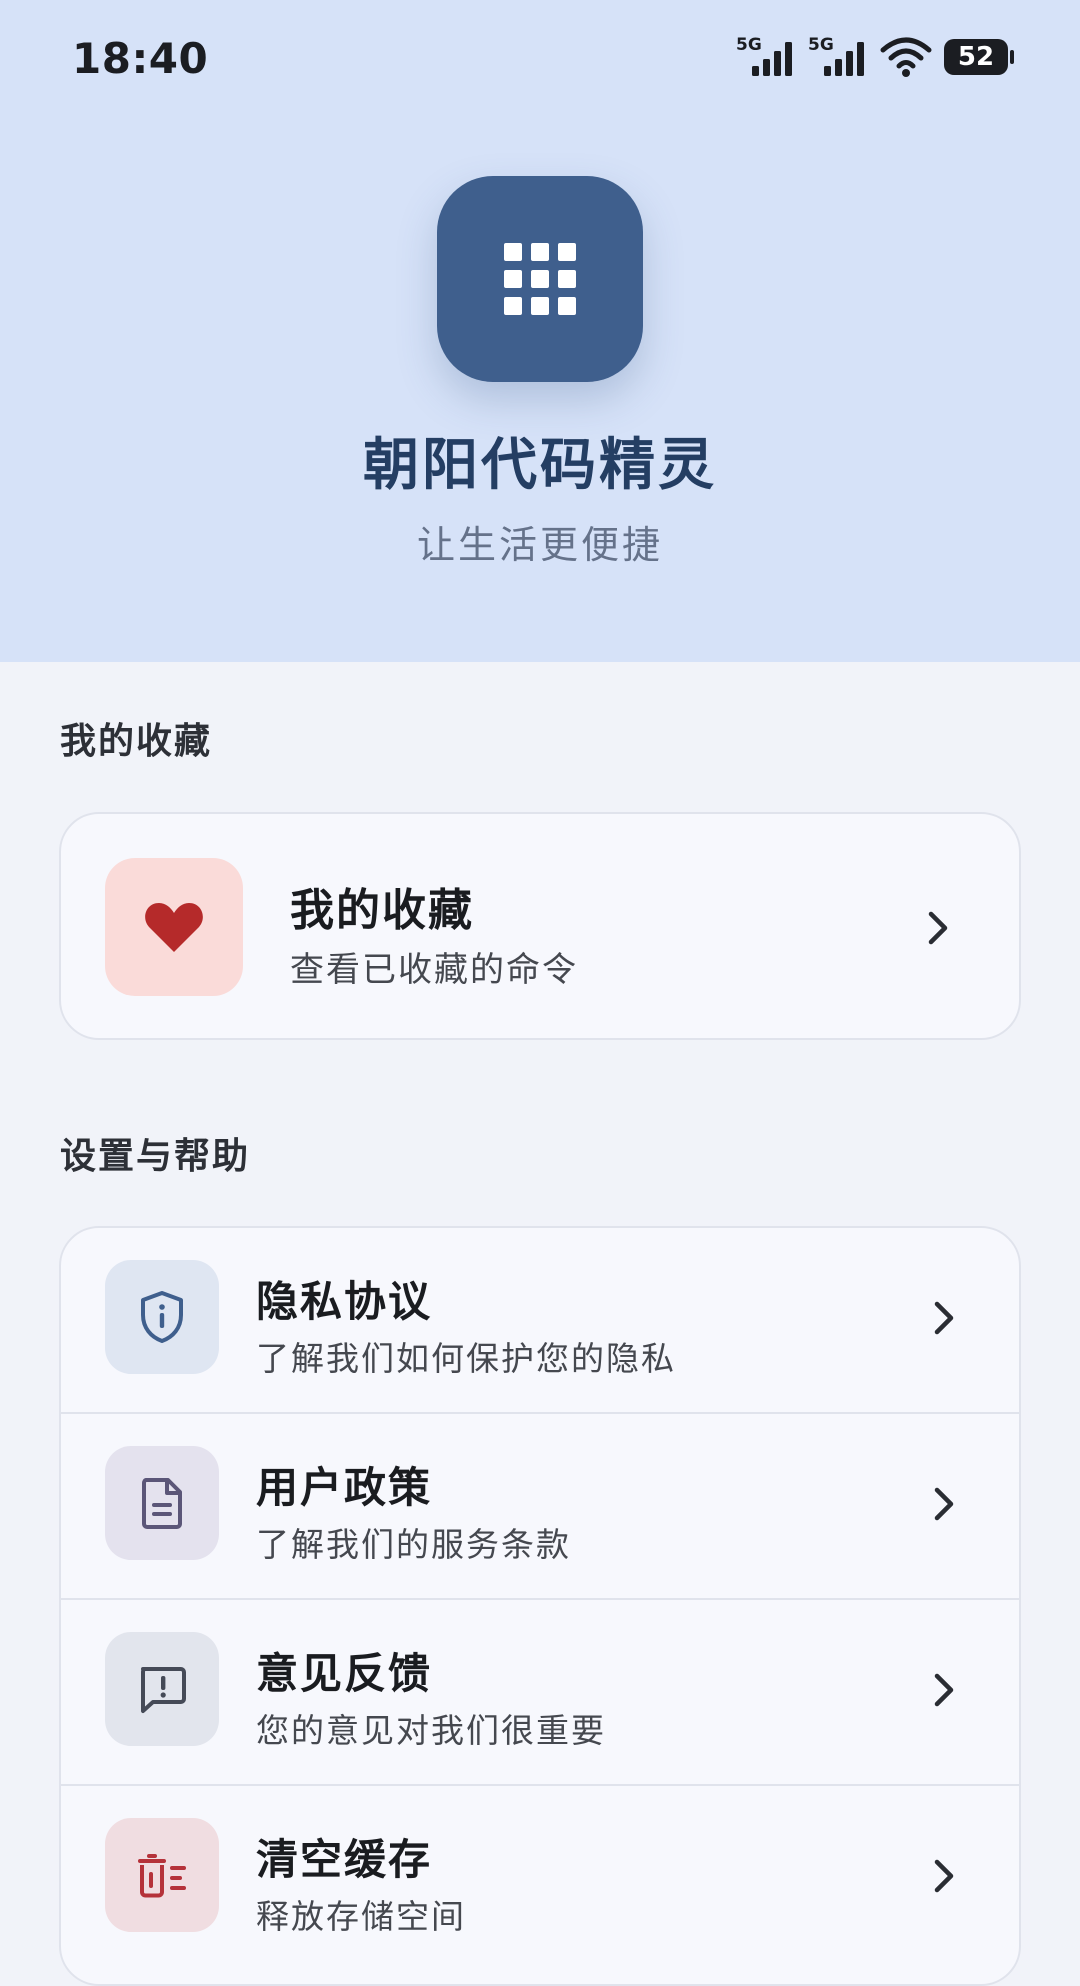 Image resolution: width=1080 pixels, height=1986 pixels. I want to click on signal-label-1: 5G, so click(749, 45).